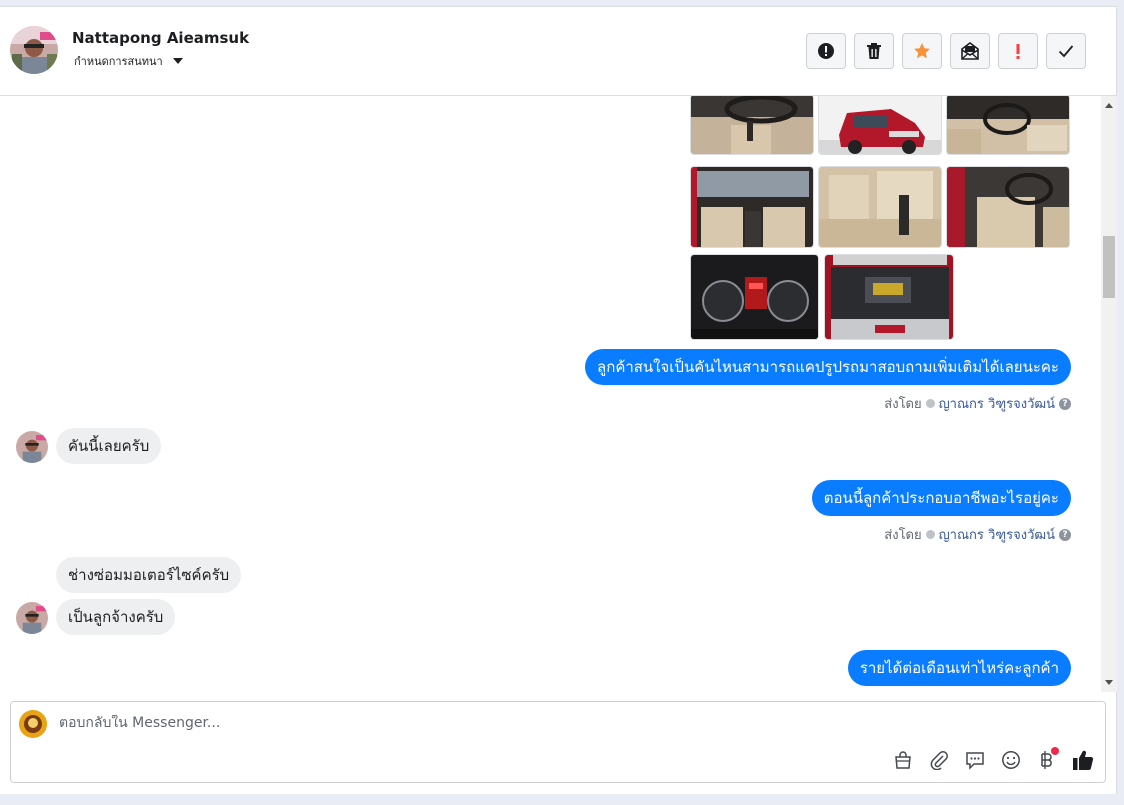  Describe the element at coordinates (1011, 760) in the screenshot. I see `emoji-icon` at that location.